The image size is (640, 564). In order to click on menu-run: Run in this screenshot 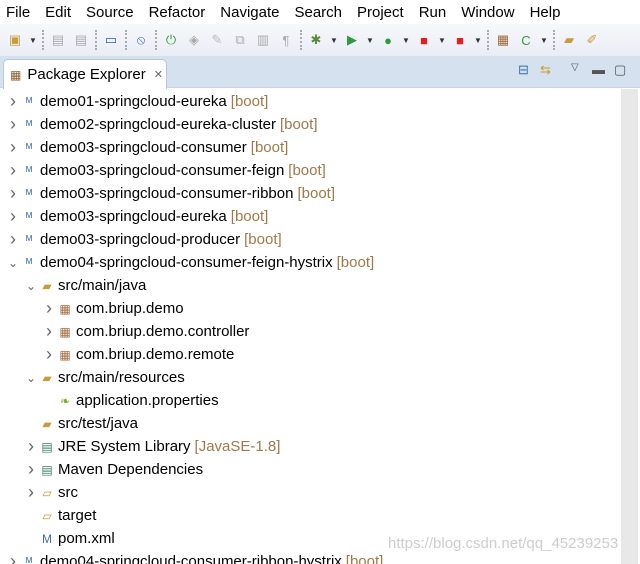, I will do `click(433, 12)`.